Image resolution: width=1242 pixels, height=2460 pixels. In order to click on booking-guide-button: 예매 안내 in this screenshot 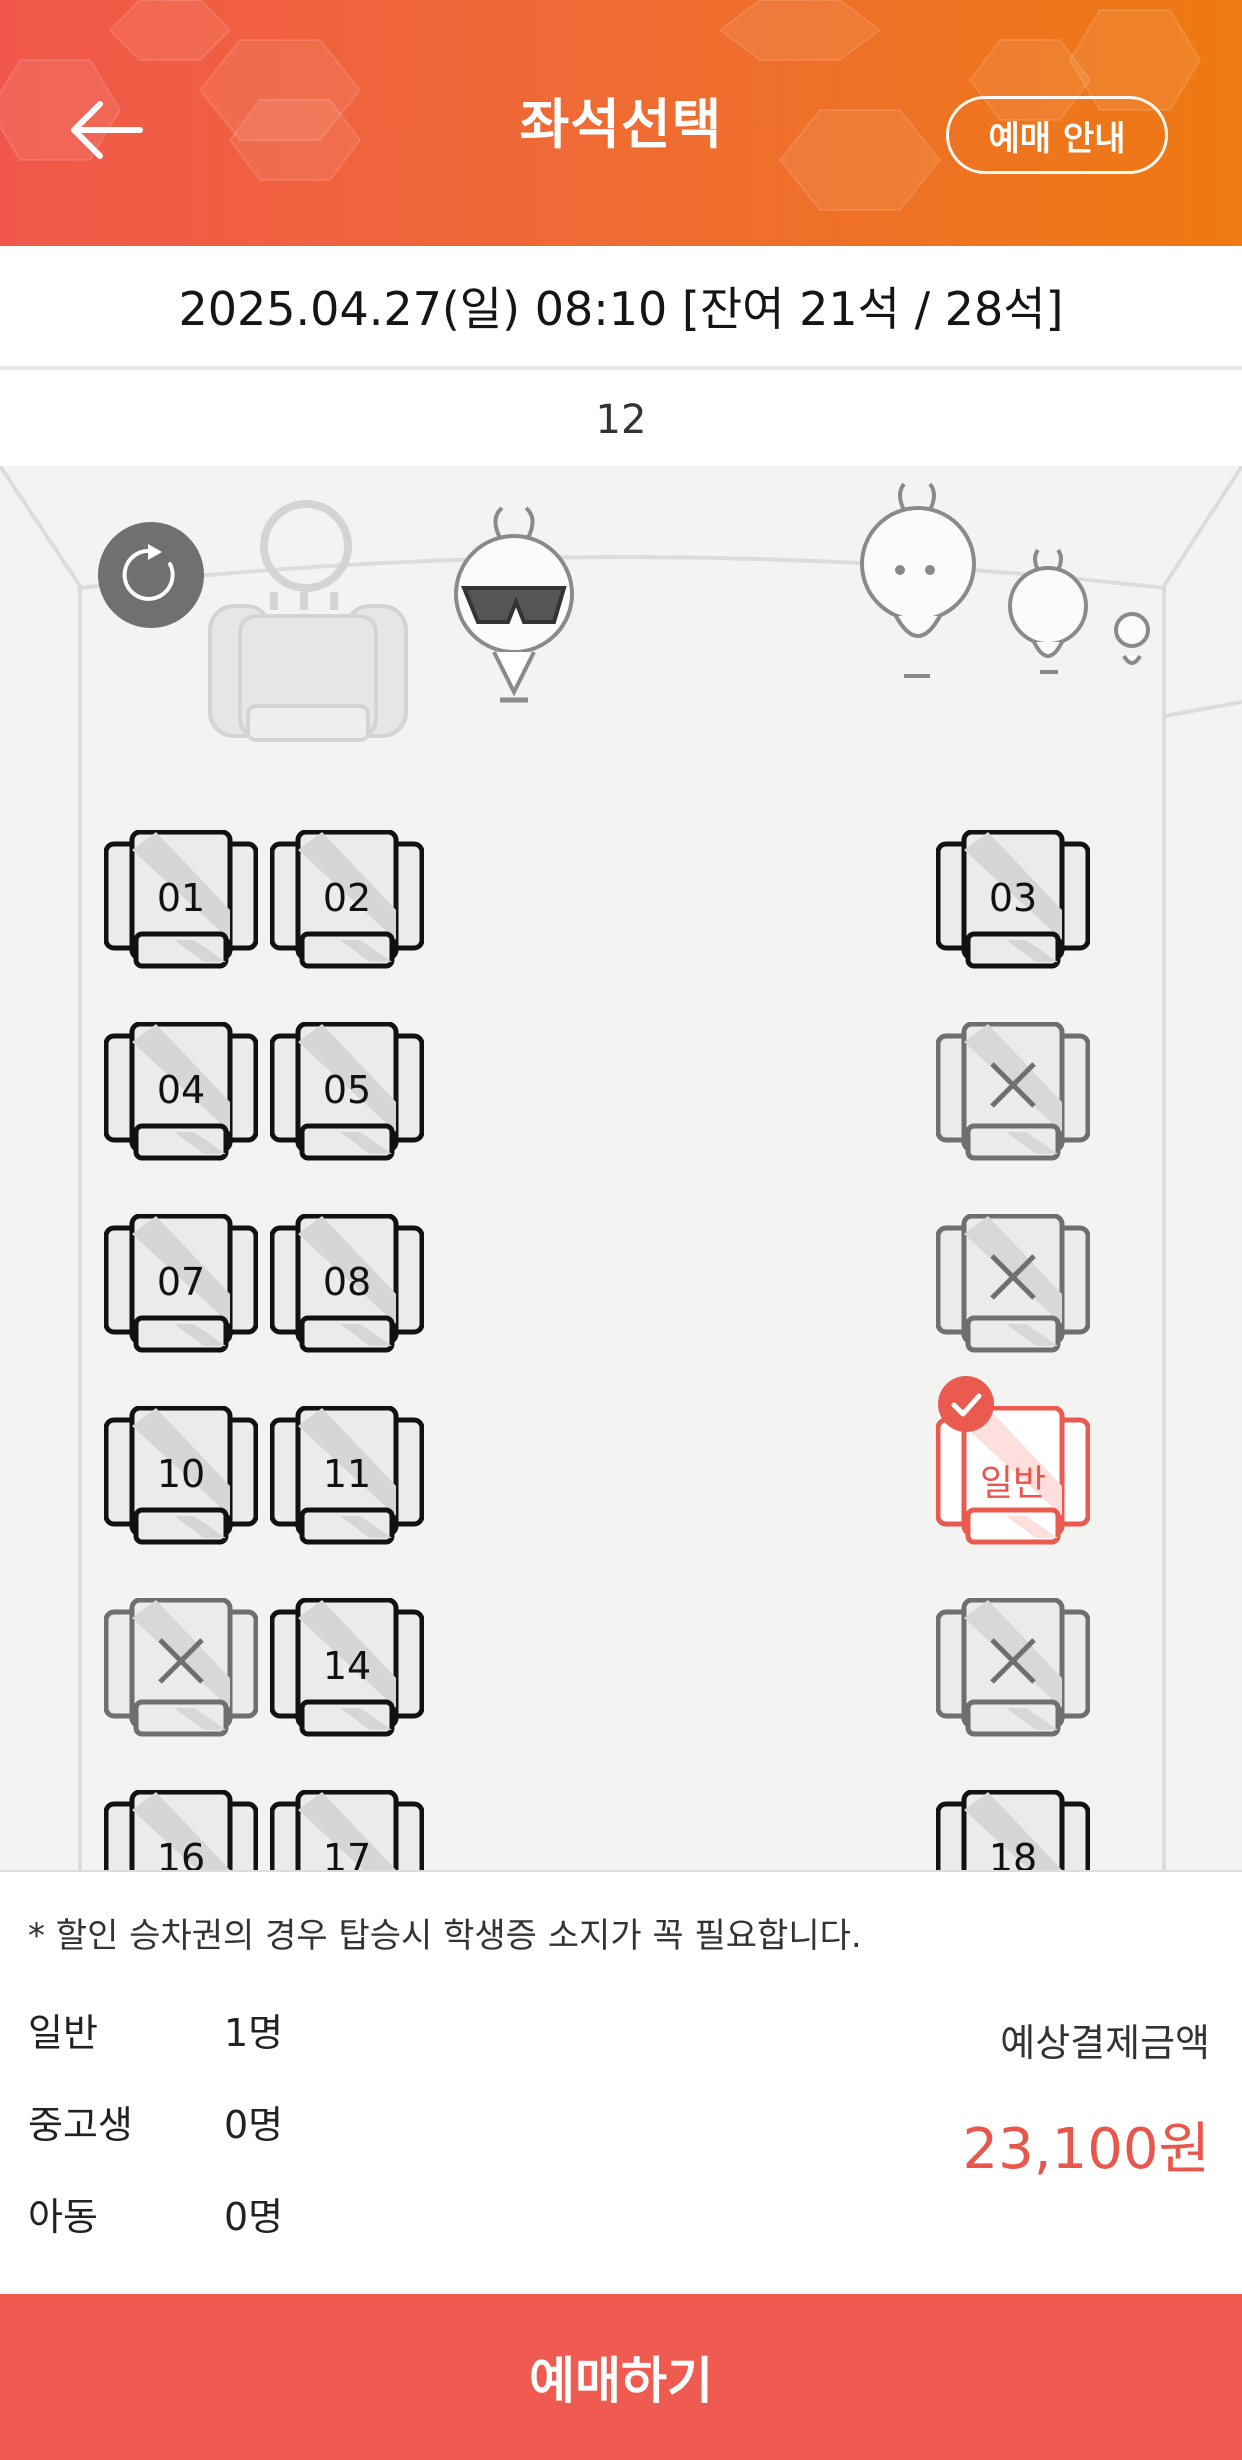, I will do `click(1057, 135)`.